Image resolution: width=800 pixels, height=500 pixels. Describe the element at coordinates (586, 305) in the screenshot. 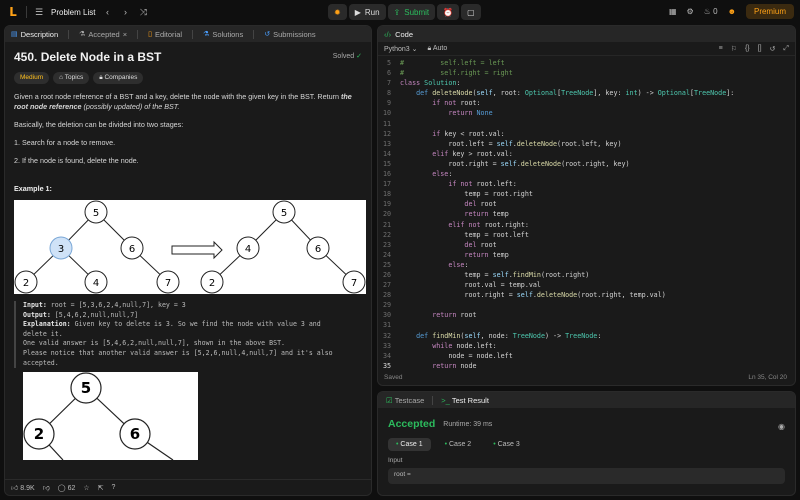

I see `code-line: 29` at that location.